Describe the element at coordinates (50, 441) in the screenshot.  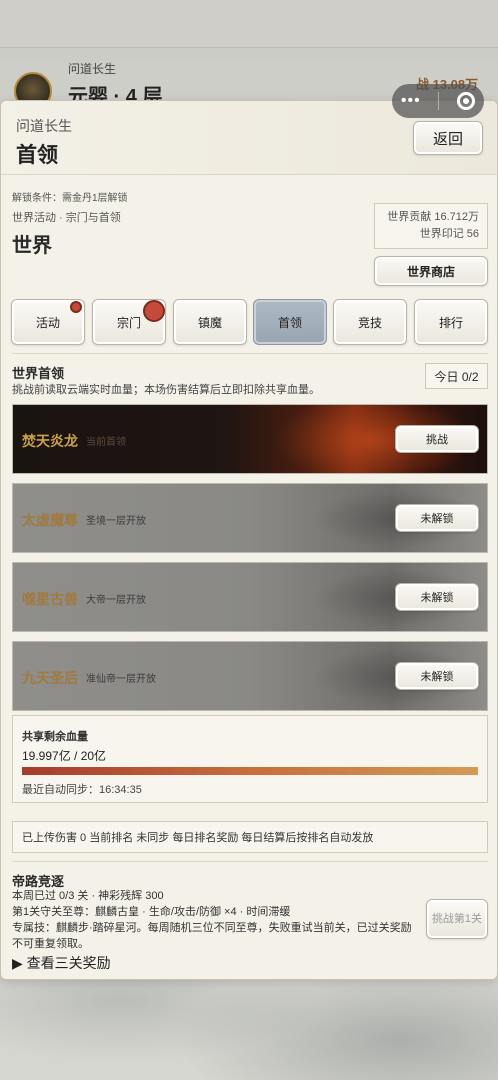
I see `boss-name: 焚天炎龙` at that location.